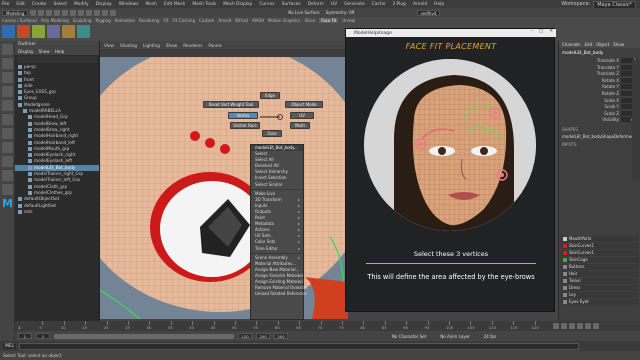  Describe the element at coordinates (192, 45) in the screenshot. I see `viewport-menu-renderer: Renderer` at that location.